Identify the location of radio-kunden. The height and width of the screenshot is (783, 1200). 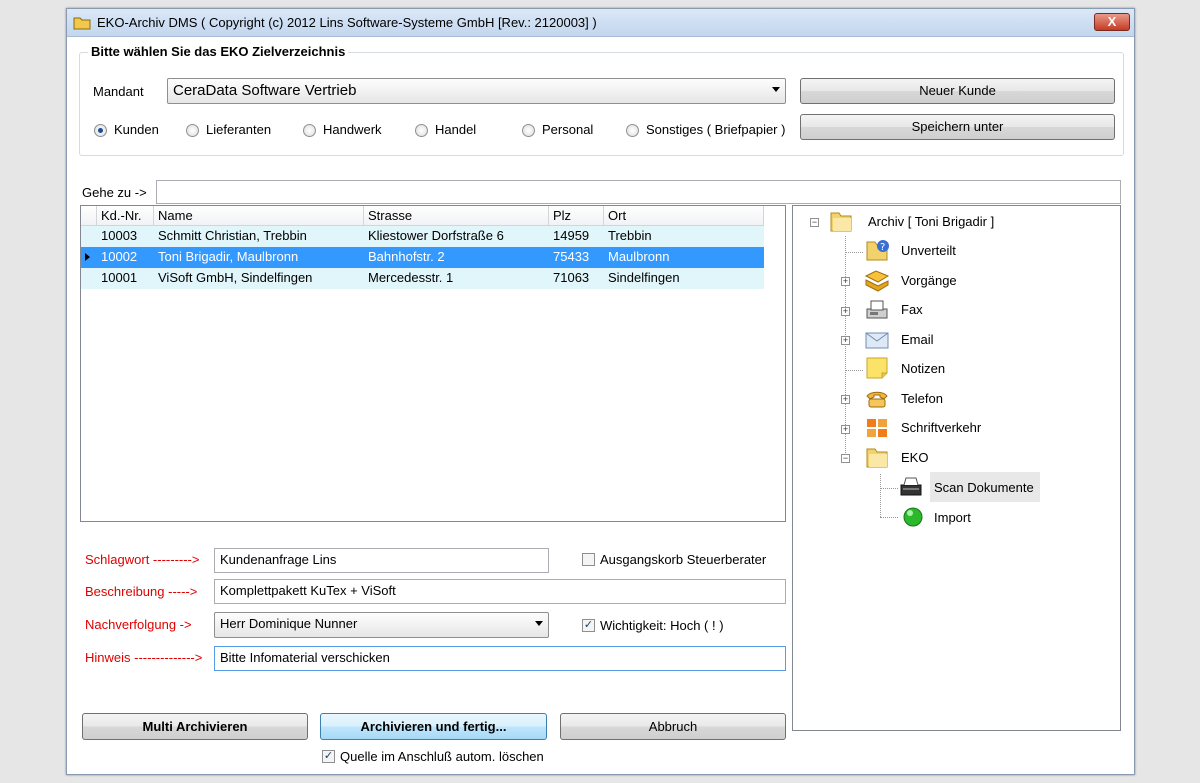
(100, 130).